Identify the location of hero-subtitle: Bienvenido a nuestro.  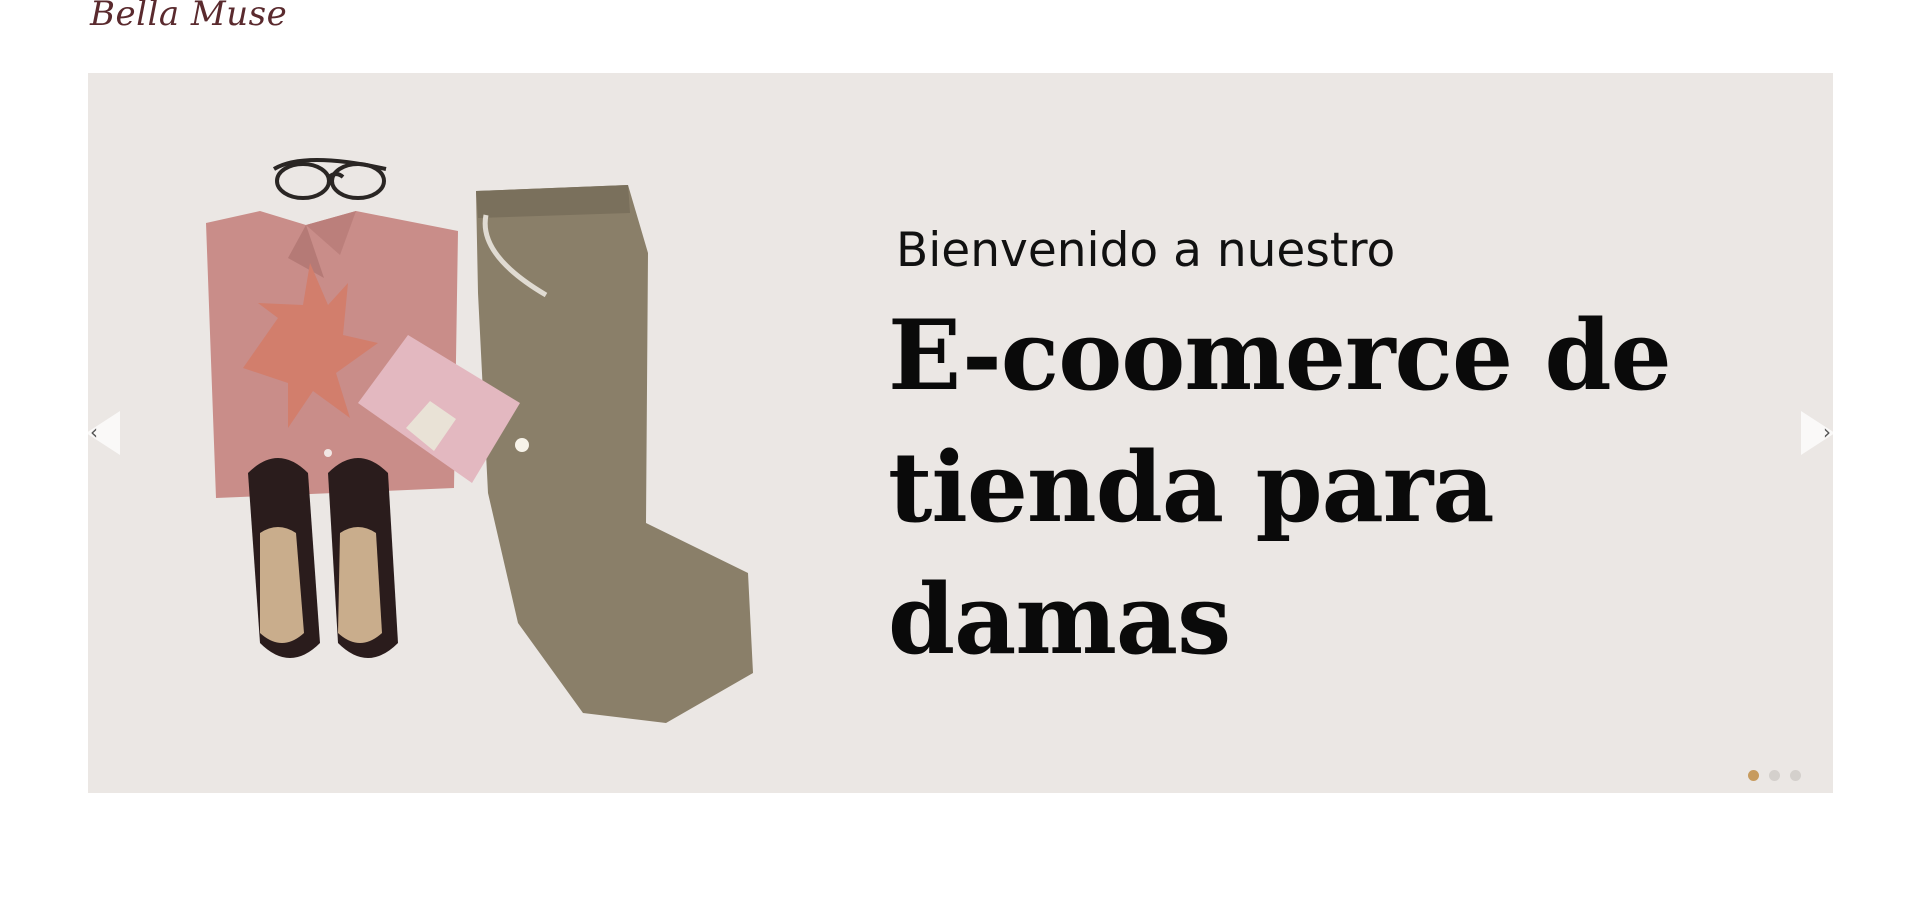
(1146, 250).